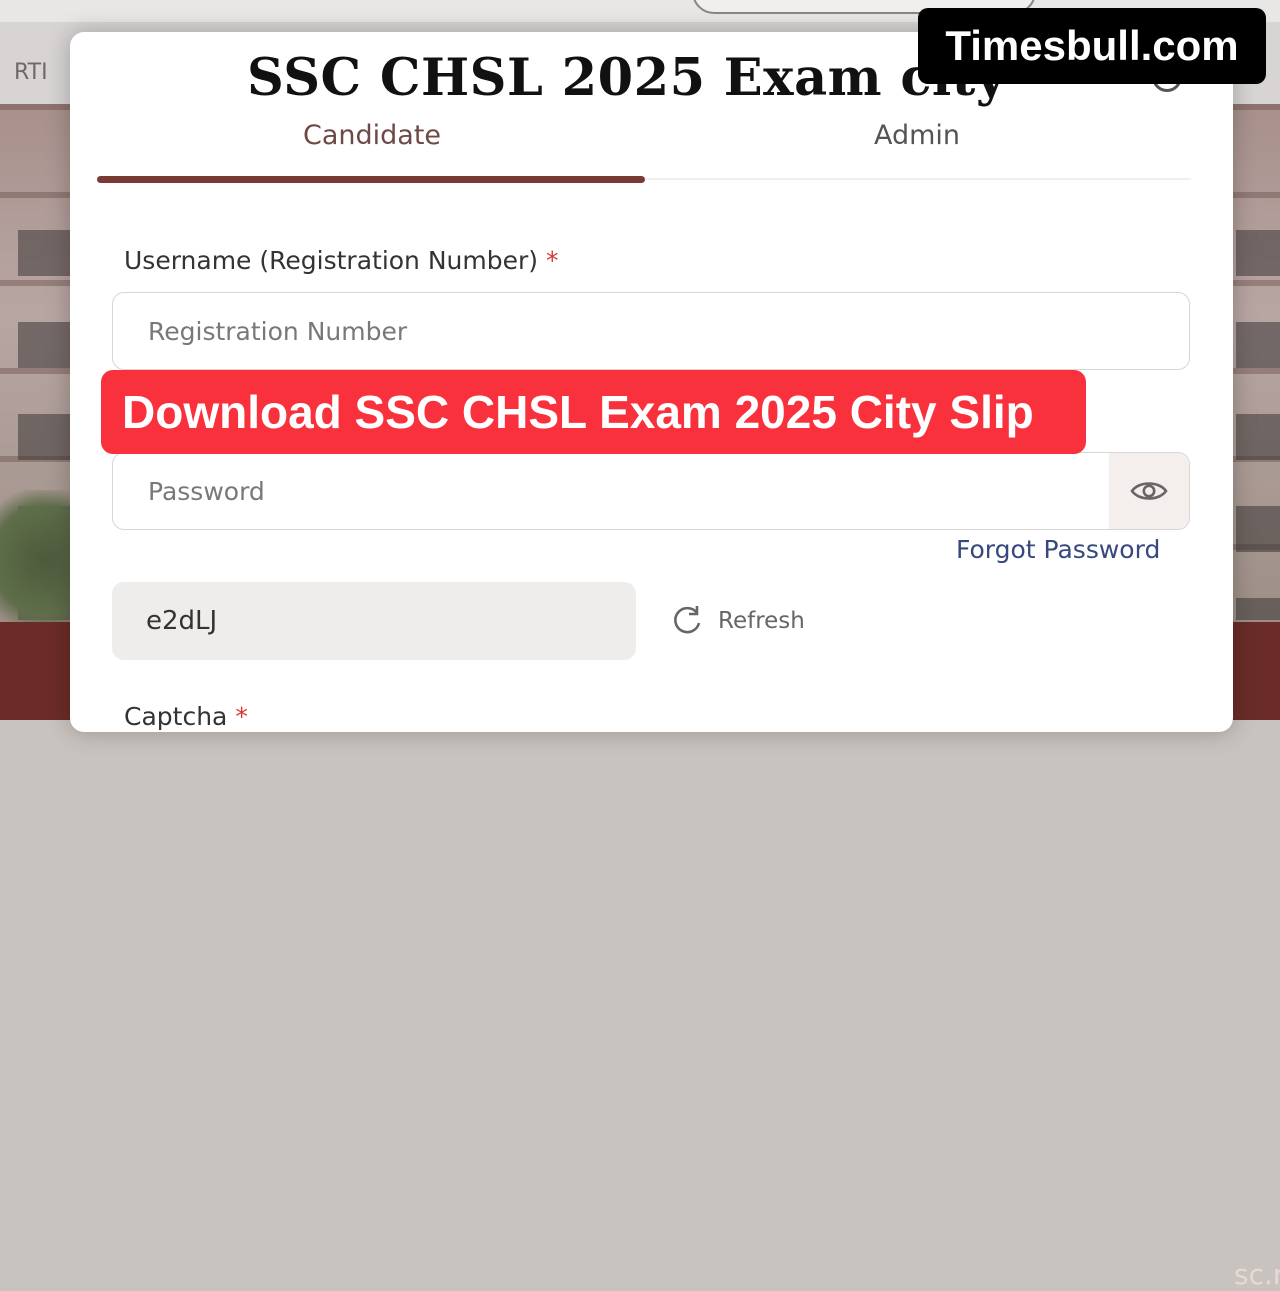 Image resolution: width=1280 pixels, height=1291 pixels. Describe the element at coordinates (651, 491) in the screenshot. I see `password-input: Password` at that location.